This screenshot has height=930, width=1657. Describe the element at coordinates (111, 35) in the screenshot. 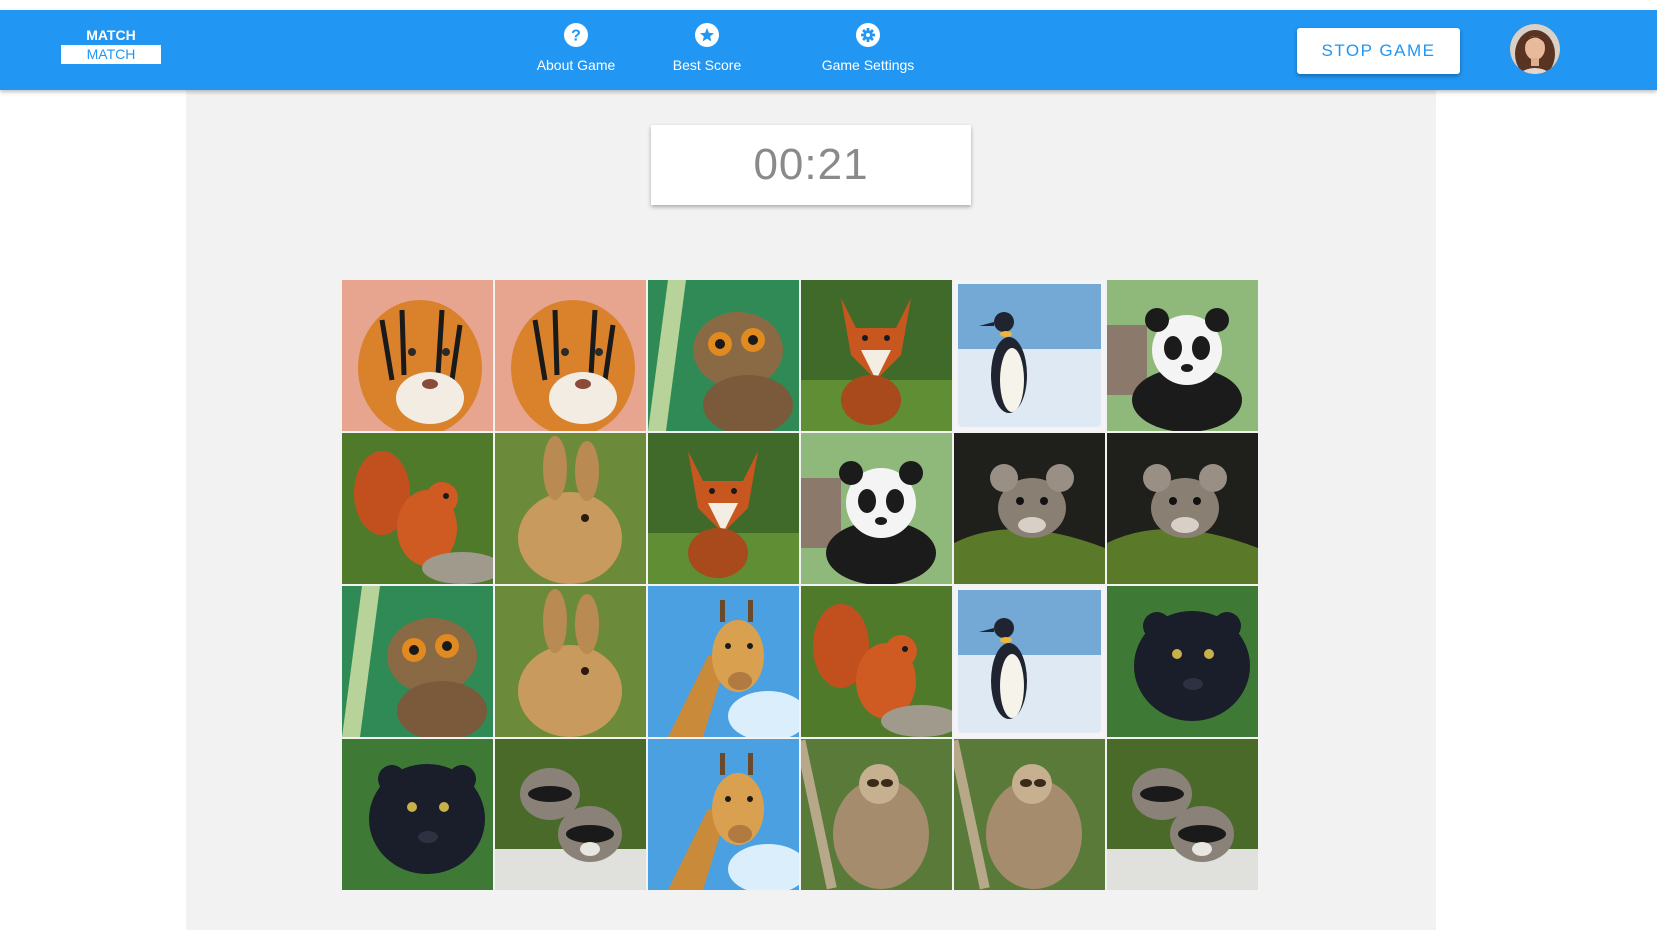

I see `logo-top-text: MATCH` at that location.